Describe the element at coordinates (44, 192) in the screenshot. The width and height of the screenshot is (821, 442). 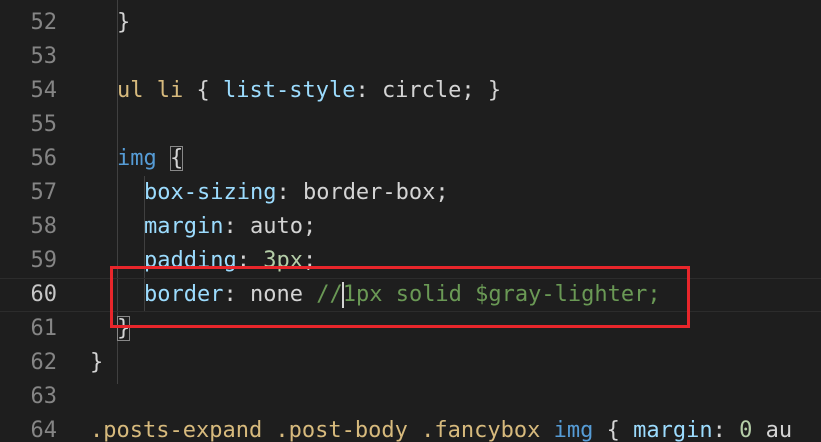
I see `line-number: 57` at that location.